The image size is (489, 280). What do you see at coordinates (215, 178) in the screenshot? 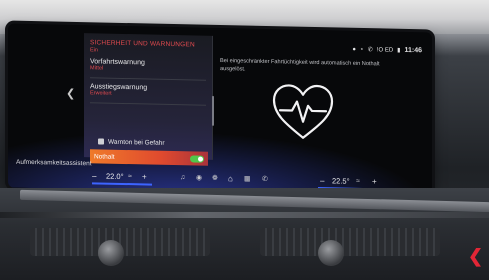
I see `fan-icon: ❁` at bounding box center [215, 178].